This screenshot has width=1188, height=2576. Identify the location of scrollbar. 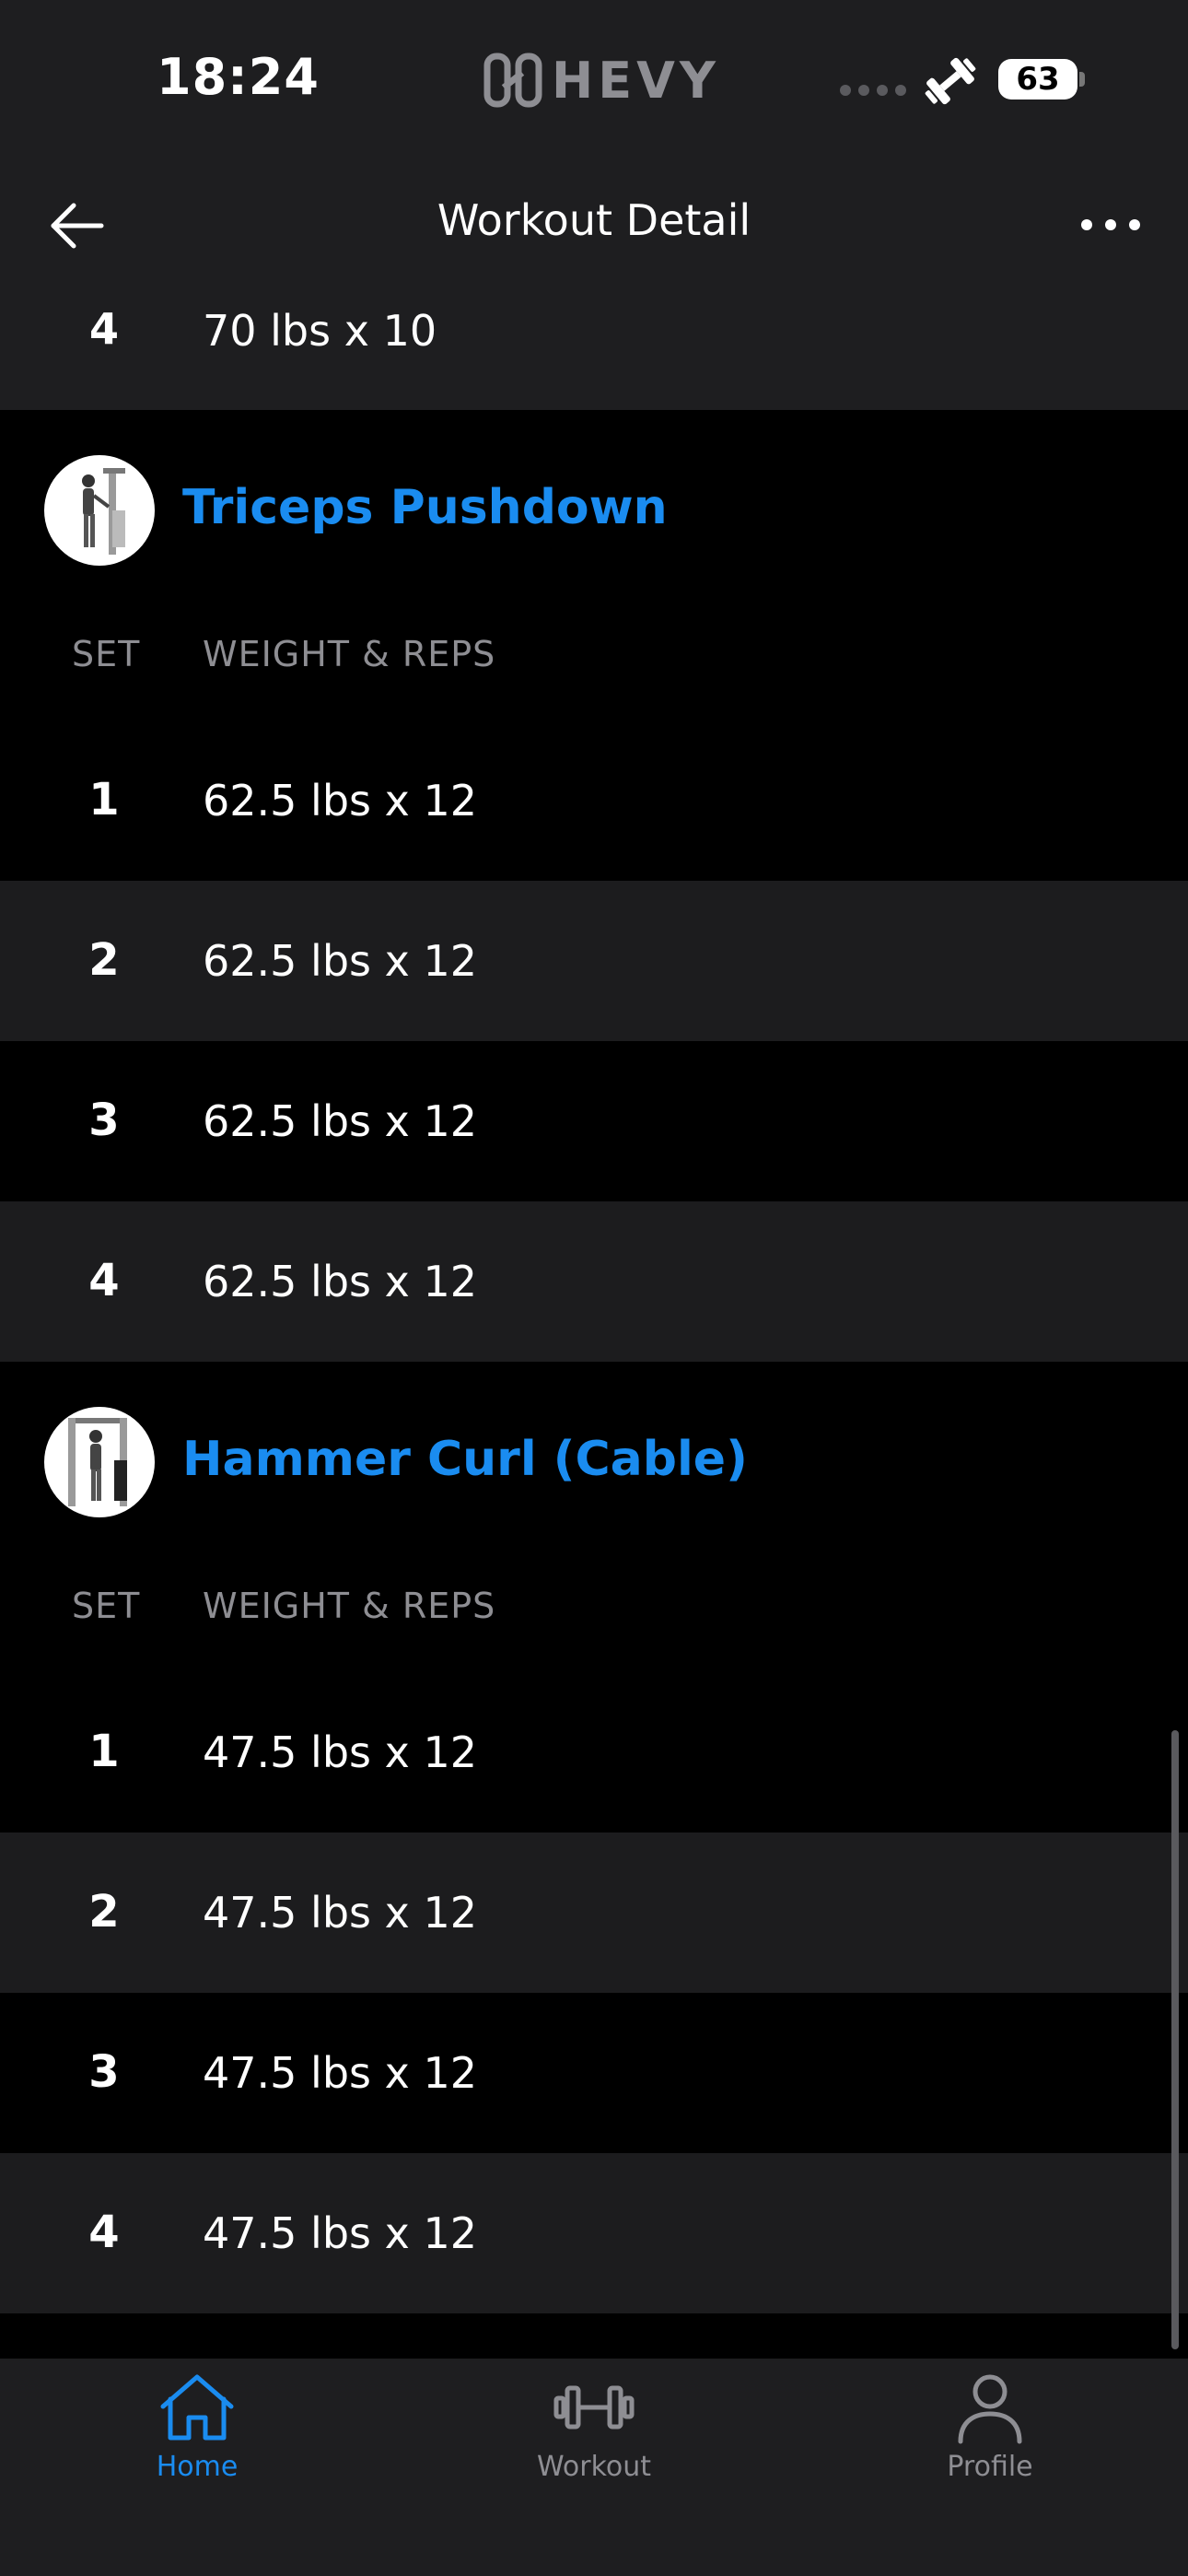
(1175, 2039).